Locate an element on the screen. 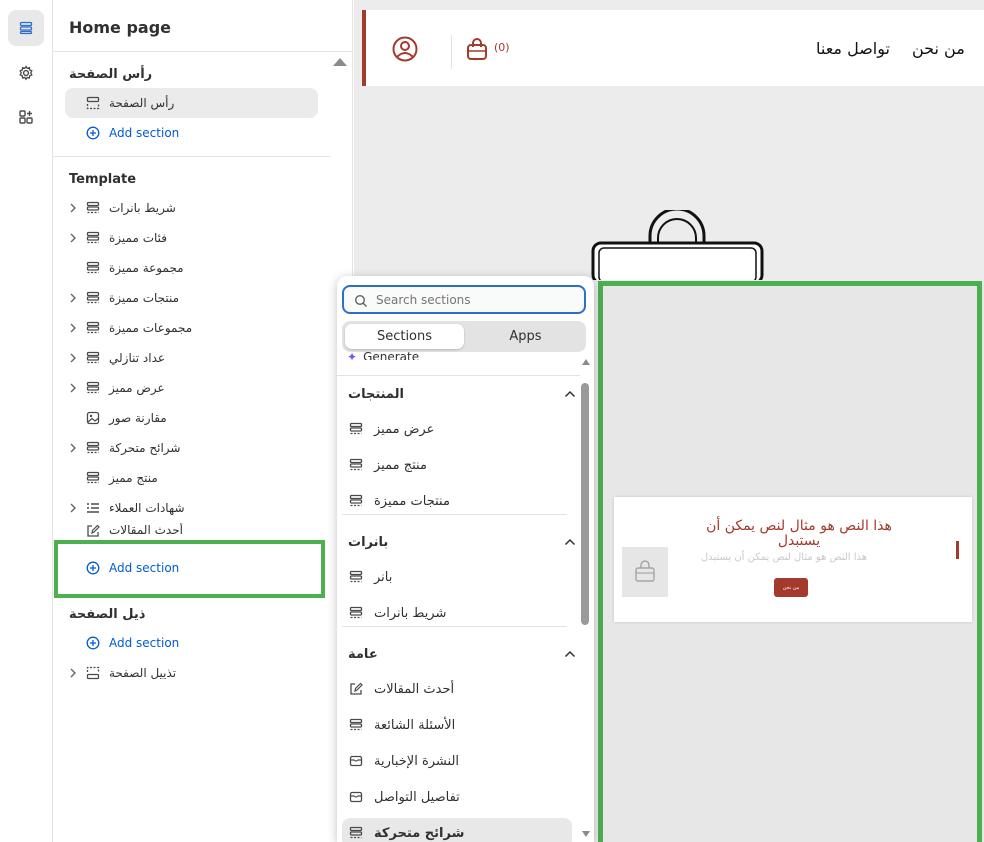 The width and height of the screenshot is (984, 842). template-section-item: منتج مميز is located at coordinates (191, 478).